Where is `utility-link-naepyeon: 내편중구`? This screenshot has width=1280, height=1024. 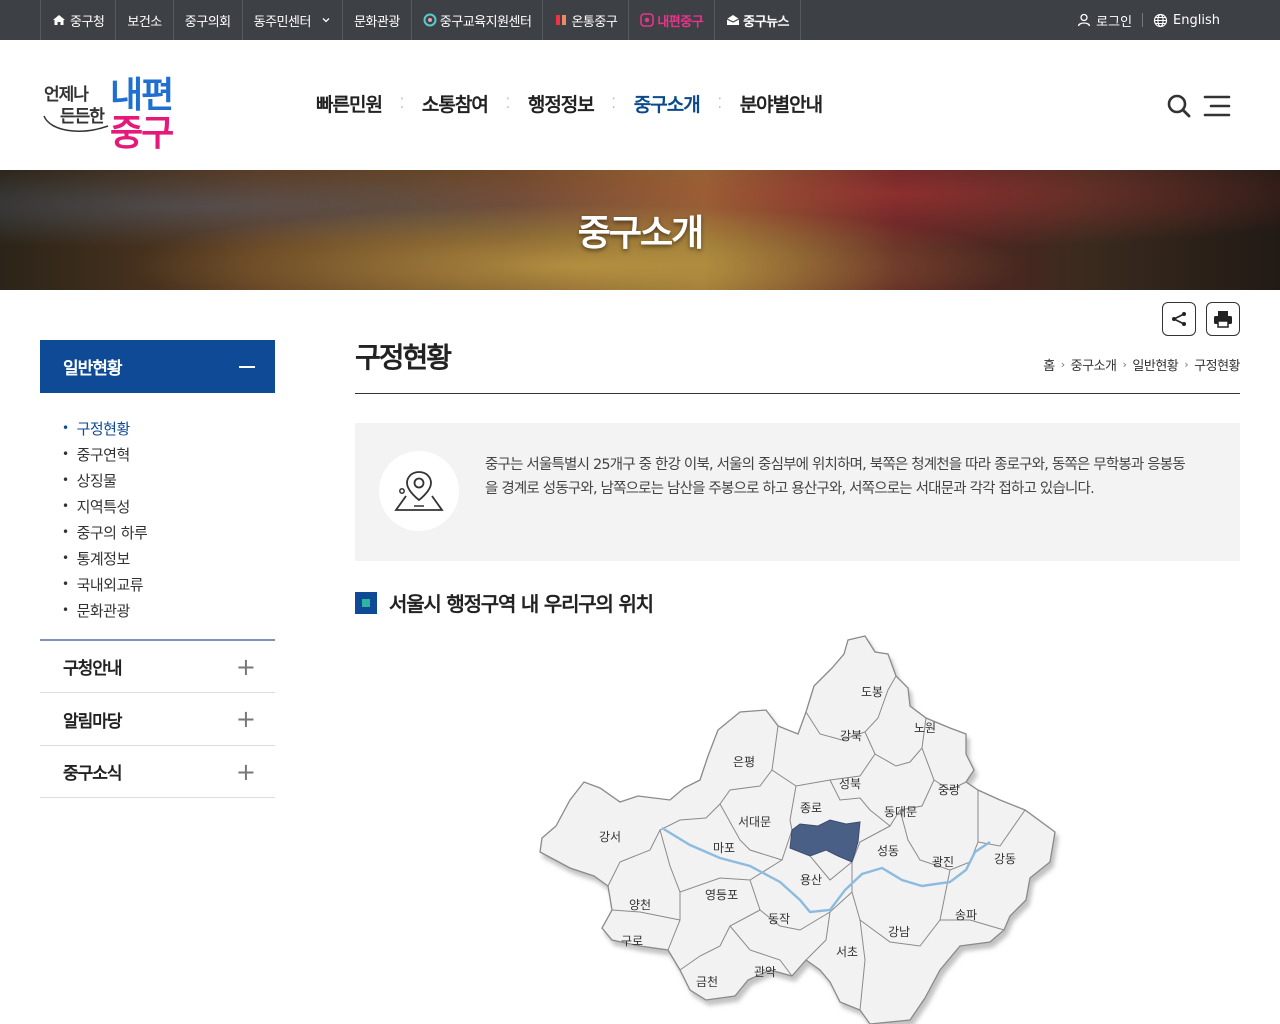
utility-link-naepyeon: 내편중구 is located at coordinates (671, 20).